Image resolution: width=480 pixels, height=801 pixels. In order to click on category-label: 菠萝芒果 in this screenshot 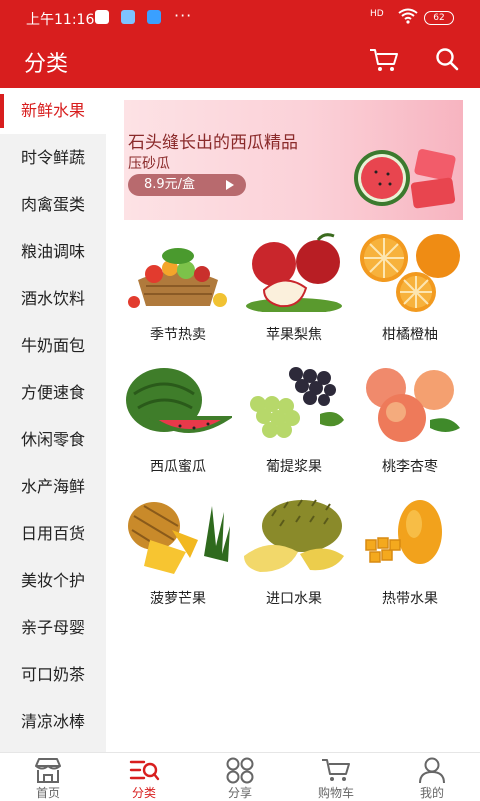, I will do `click(178, 599)`.